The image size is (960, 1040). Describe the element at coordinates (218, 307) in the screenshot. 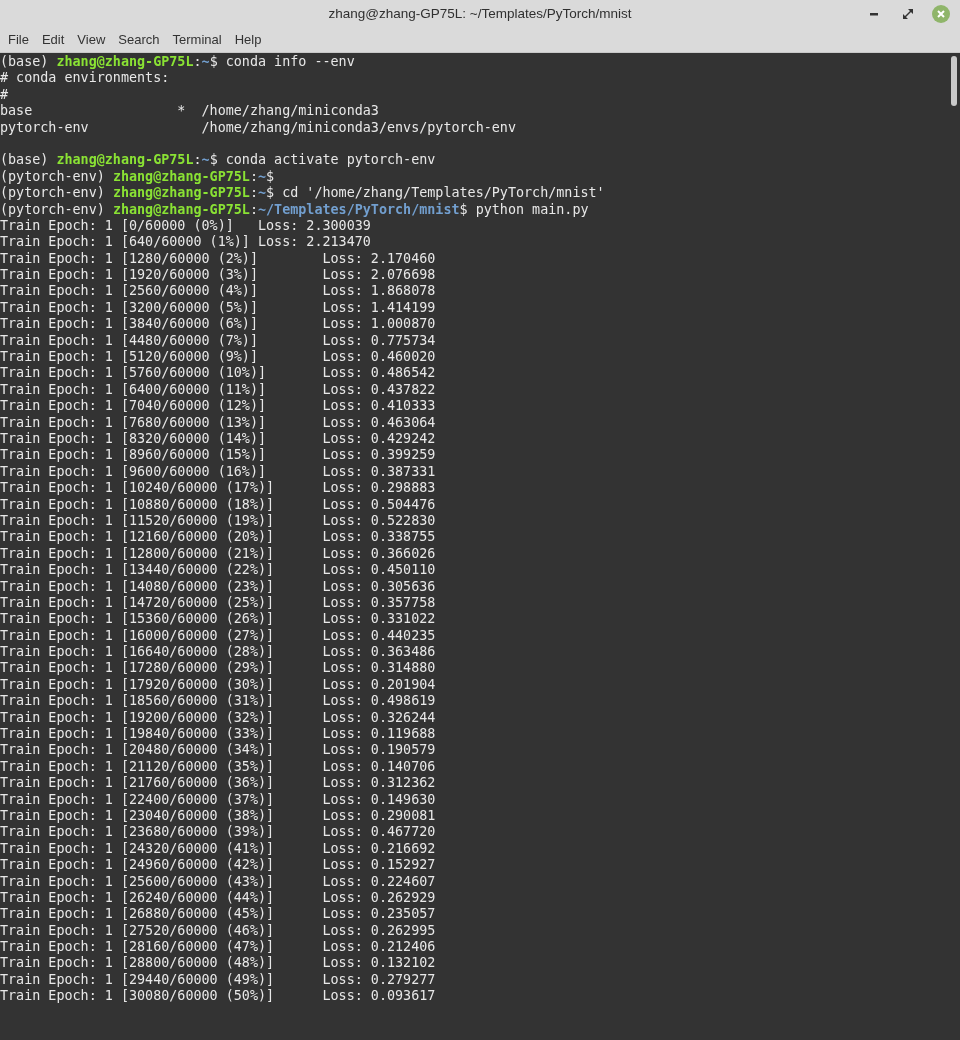

I see `output-line: Train Epoch: 1 [3200/60000 (5%)] Loss: 1.414199` at that location.